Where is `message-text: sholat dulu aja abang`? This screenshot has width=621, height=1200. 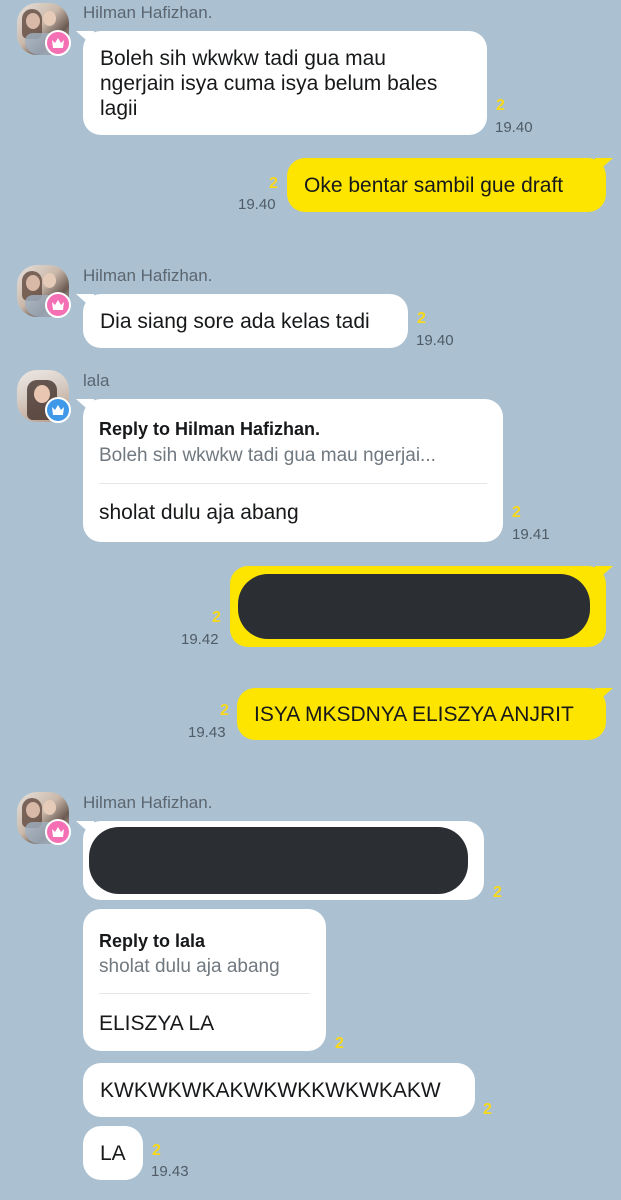 message-text: sholat dulu aja abang is located at coordinates (199, 512).